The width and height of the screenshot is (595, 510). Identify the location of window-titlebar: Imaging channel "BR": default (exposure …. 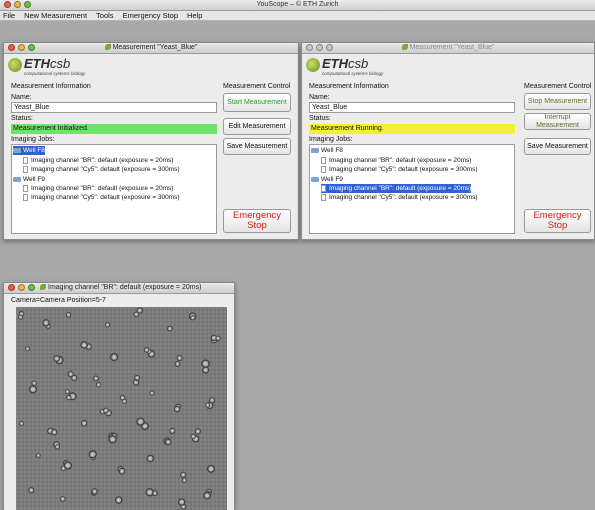
(119, 288).